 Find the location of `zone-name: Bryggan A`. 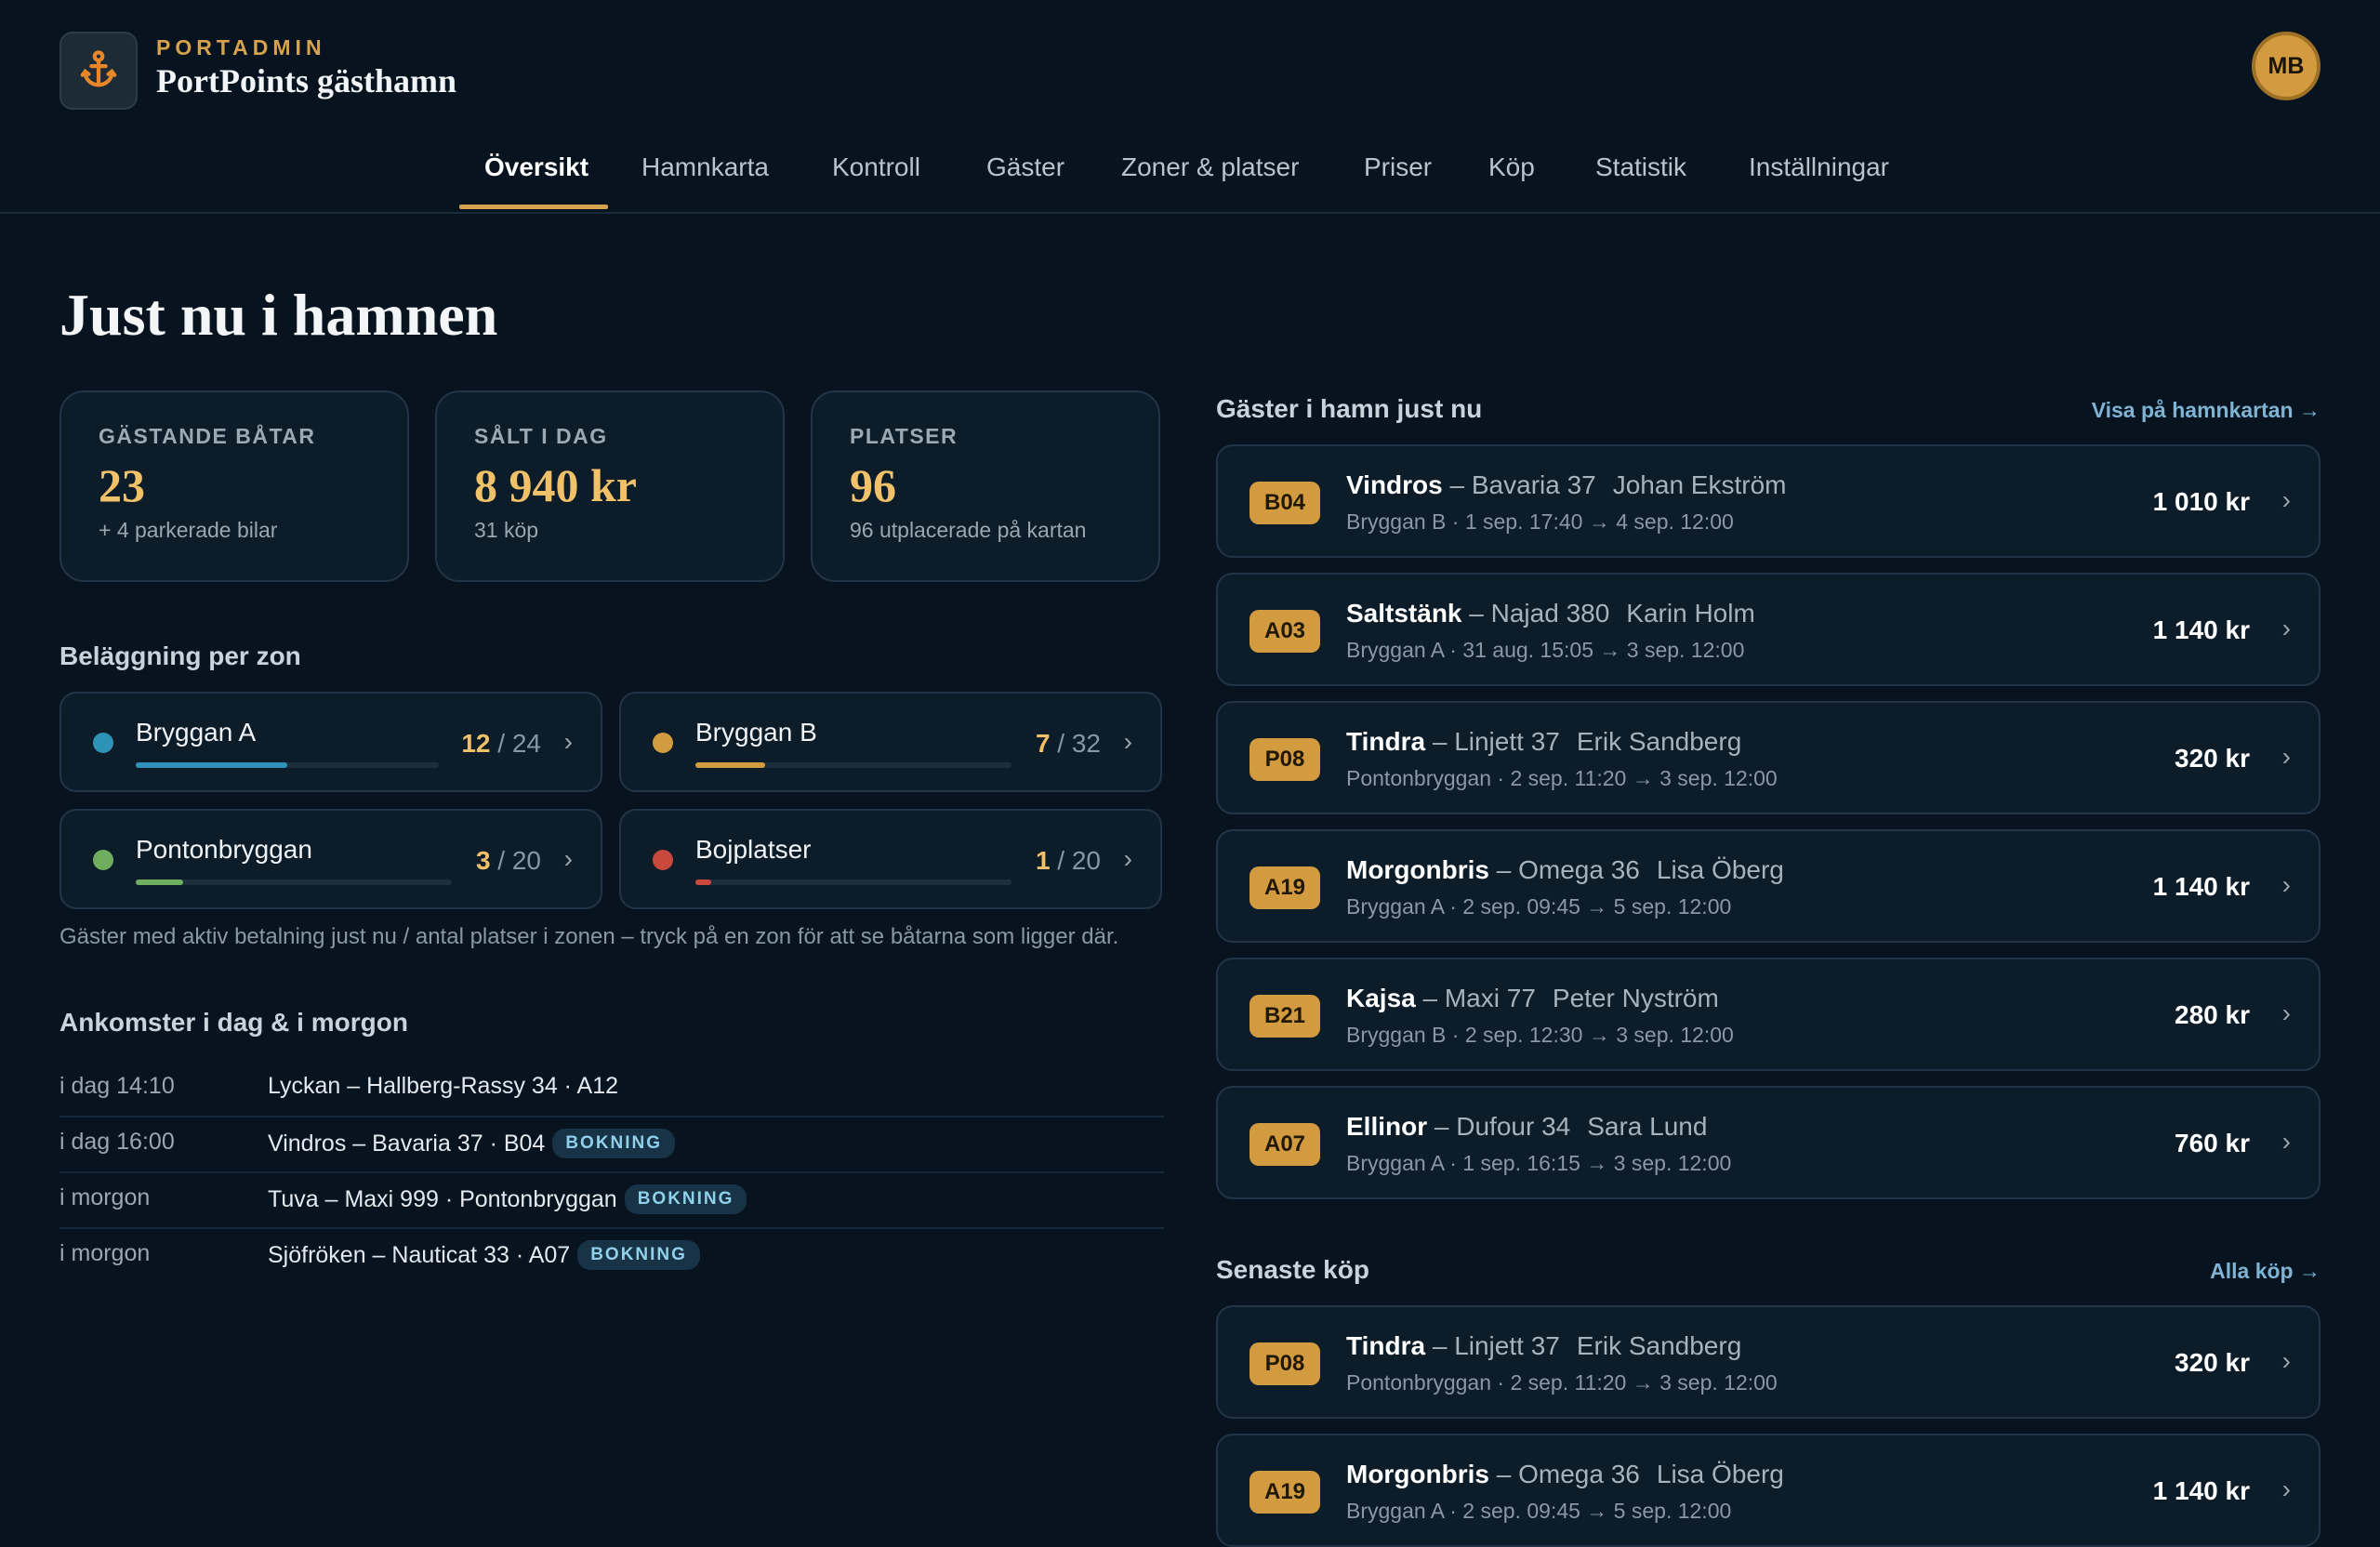

zone-name: Bryggan A is located at coordinates (196, 732).